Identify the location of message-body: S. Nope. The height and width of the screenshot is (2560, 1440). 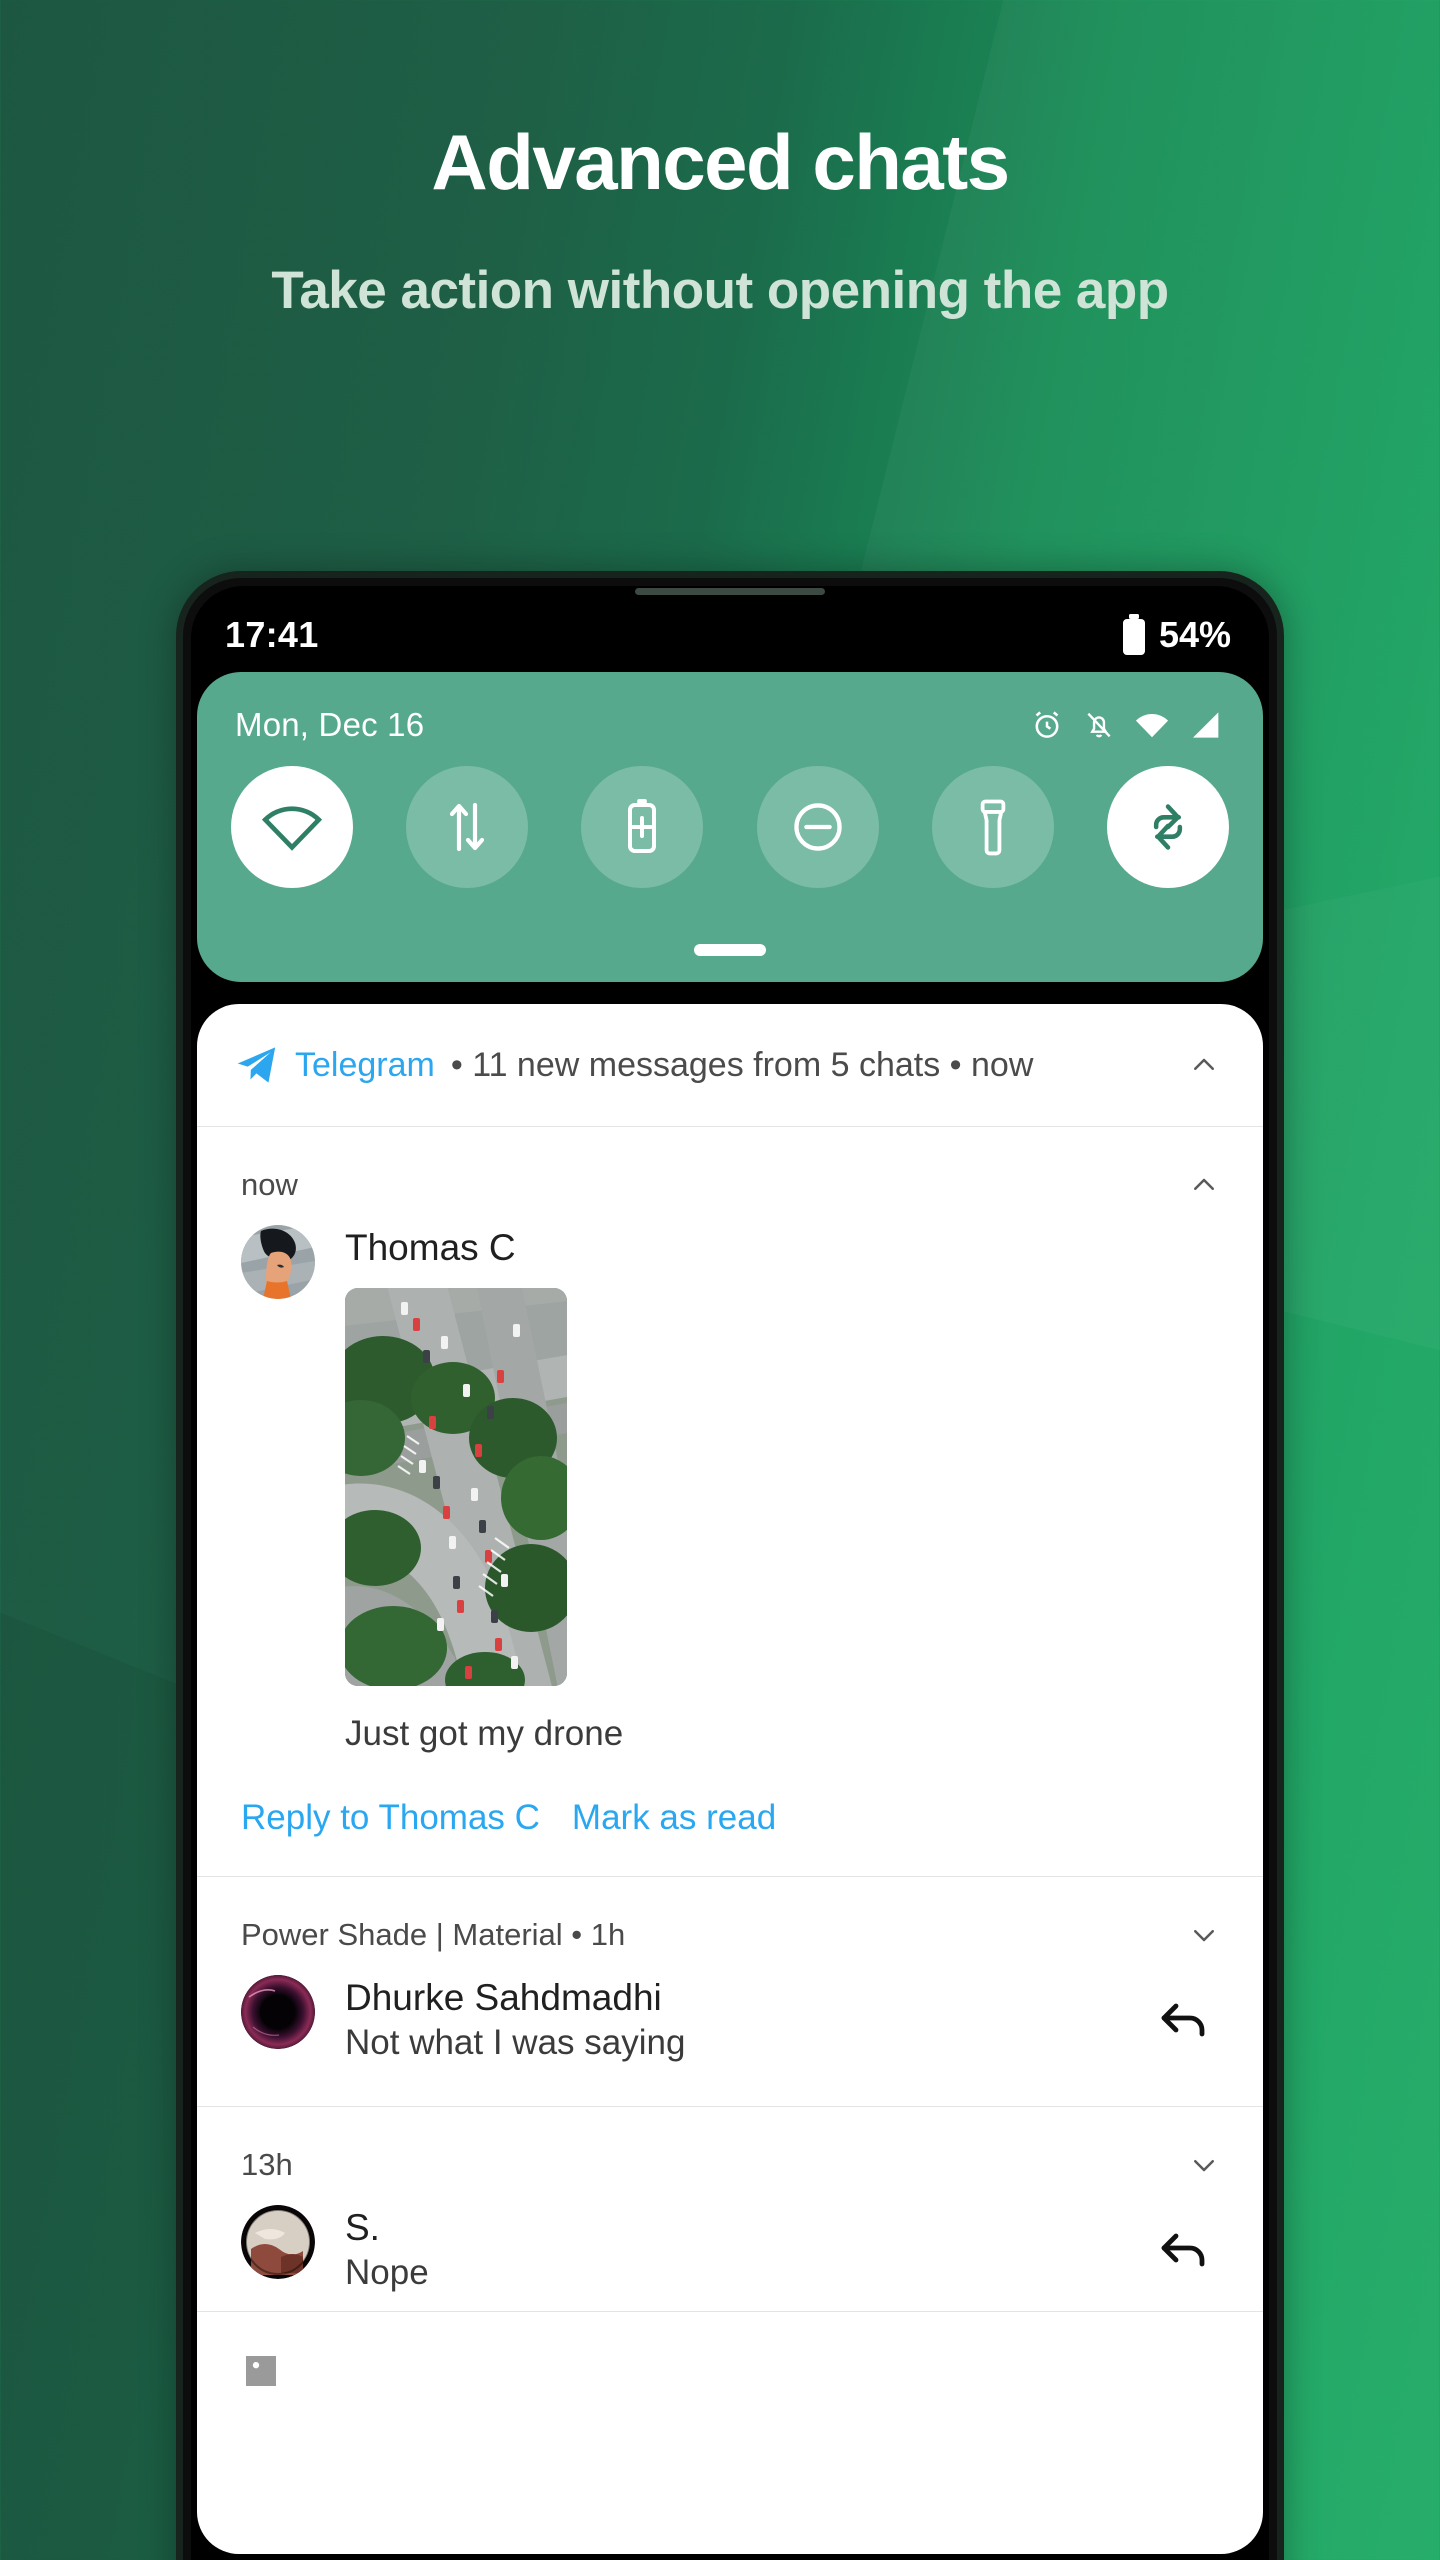
(732, 2250).